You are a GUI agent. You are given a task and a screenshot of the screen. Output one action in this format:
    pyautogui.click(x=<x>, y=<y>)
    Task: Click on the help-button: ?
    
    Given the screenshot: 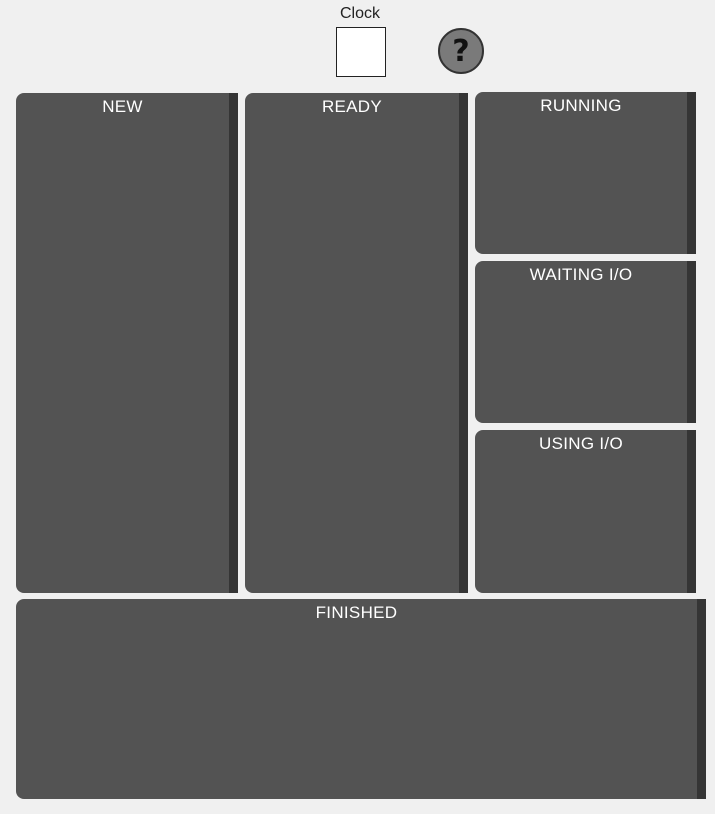 What is the action you would take?
    pyautogui.click(x=461, y=51)
    